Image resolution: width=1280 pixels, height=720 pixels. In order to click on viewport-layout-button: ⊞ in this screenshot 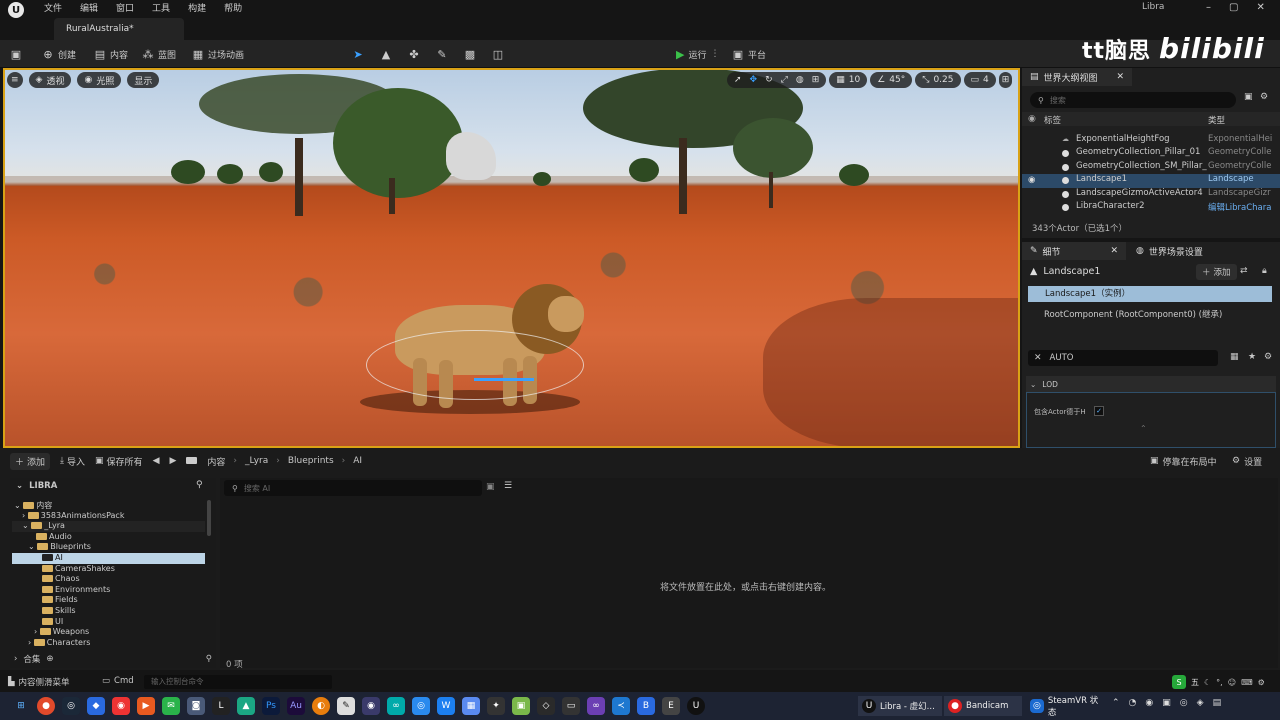, I will do `click(1005, 80)`.